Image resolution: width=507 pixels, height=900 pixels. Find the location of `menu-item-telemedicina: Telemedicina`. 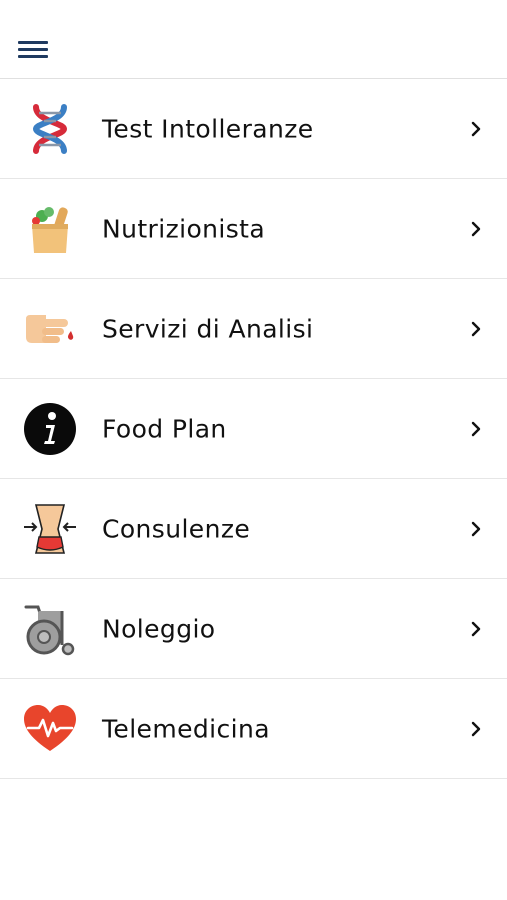

menu-item-telemedicina: Telemedicina is located at coordinates (253, 729).